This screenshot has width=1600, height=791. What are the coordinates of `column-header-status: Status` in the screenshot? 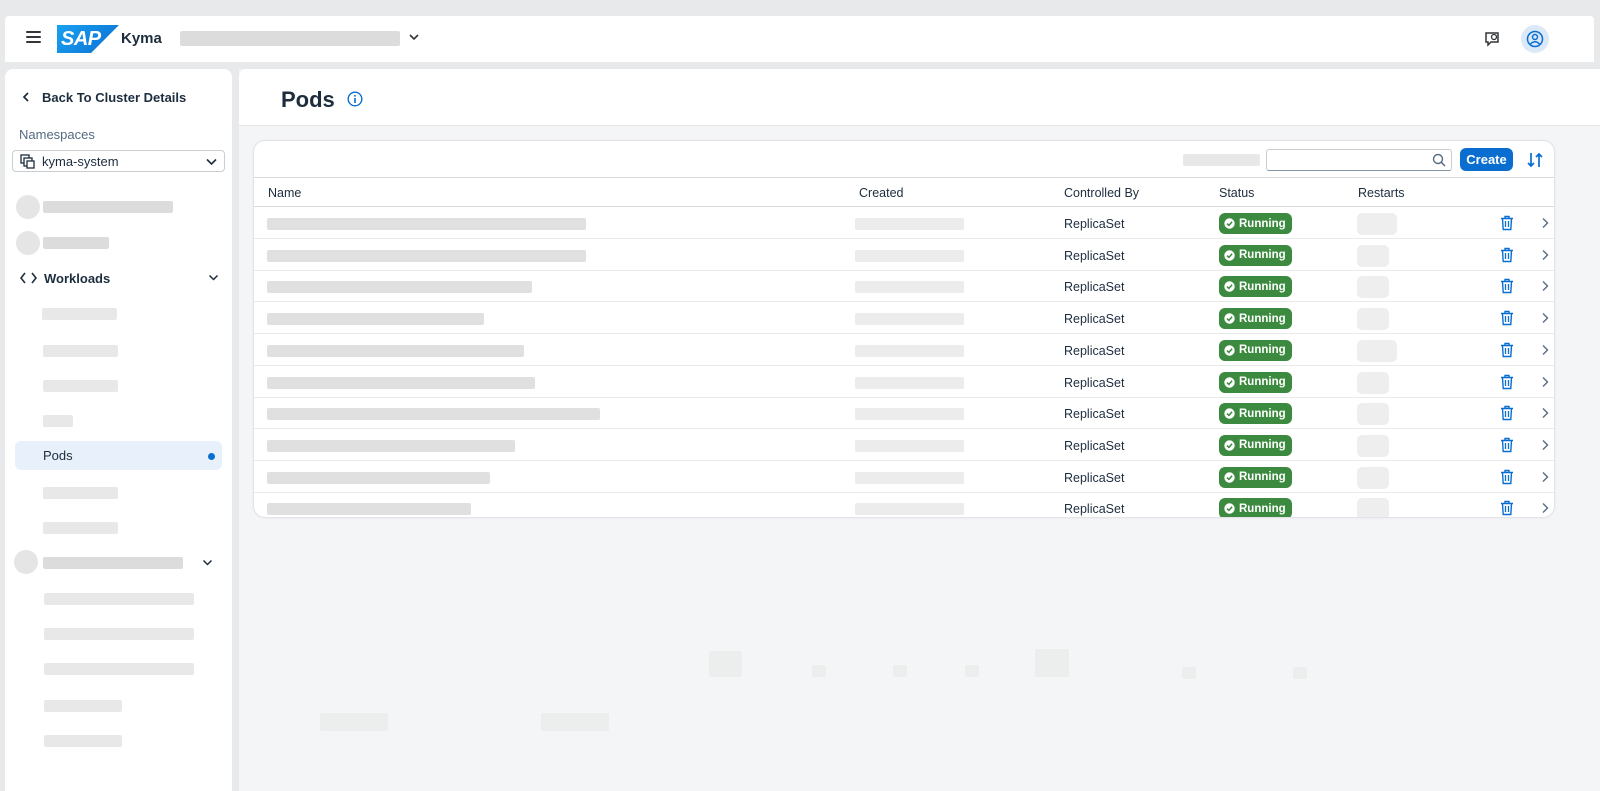 It's located at (1236, 193).